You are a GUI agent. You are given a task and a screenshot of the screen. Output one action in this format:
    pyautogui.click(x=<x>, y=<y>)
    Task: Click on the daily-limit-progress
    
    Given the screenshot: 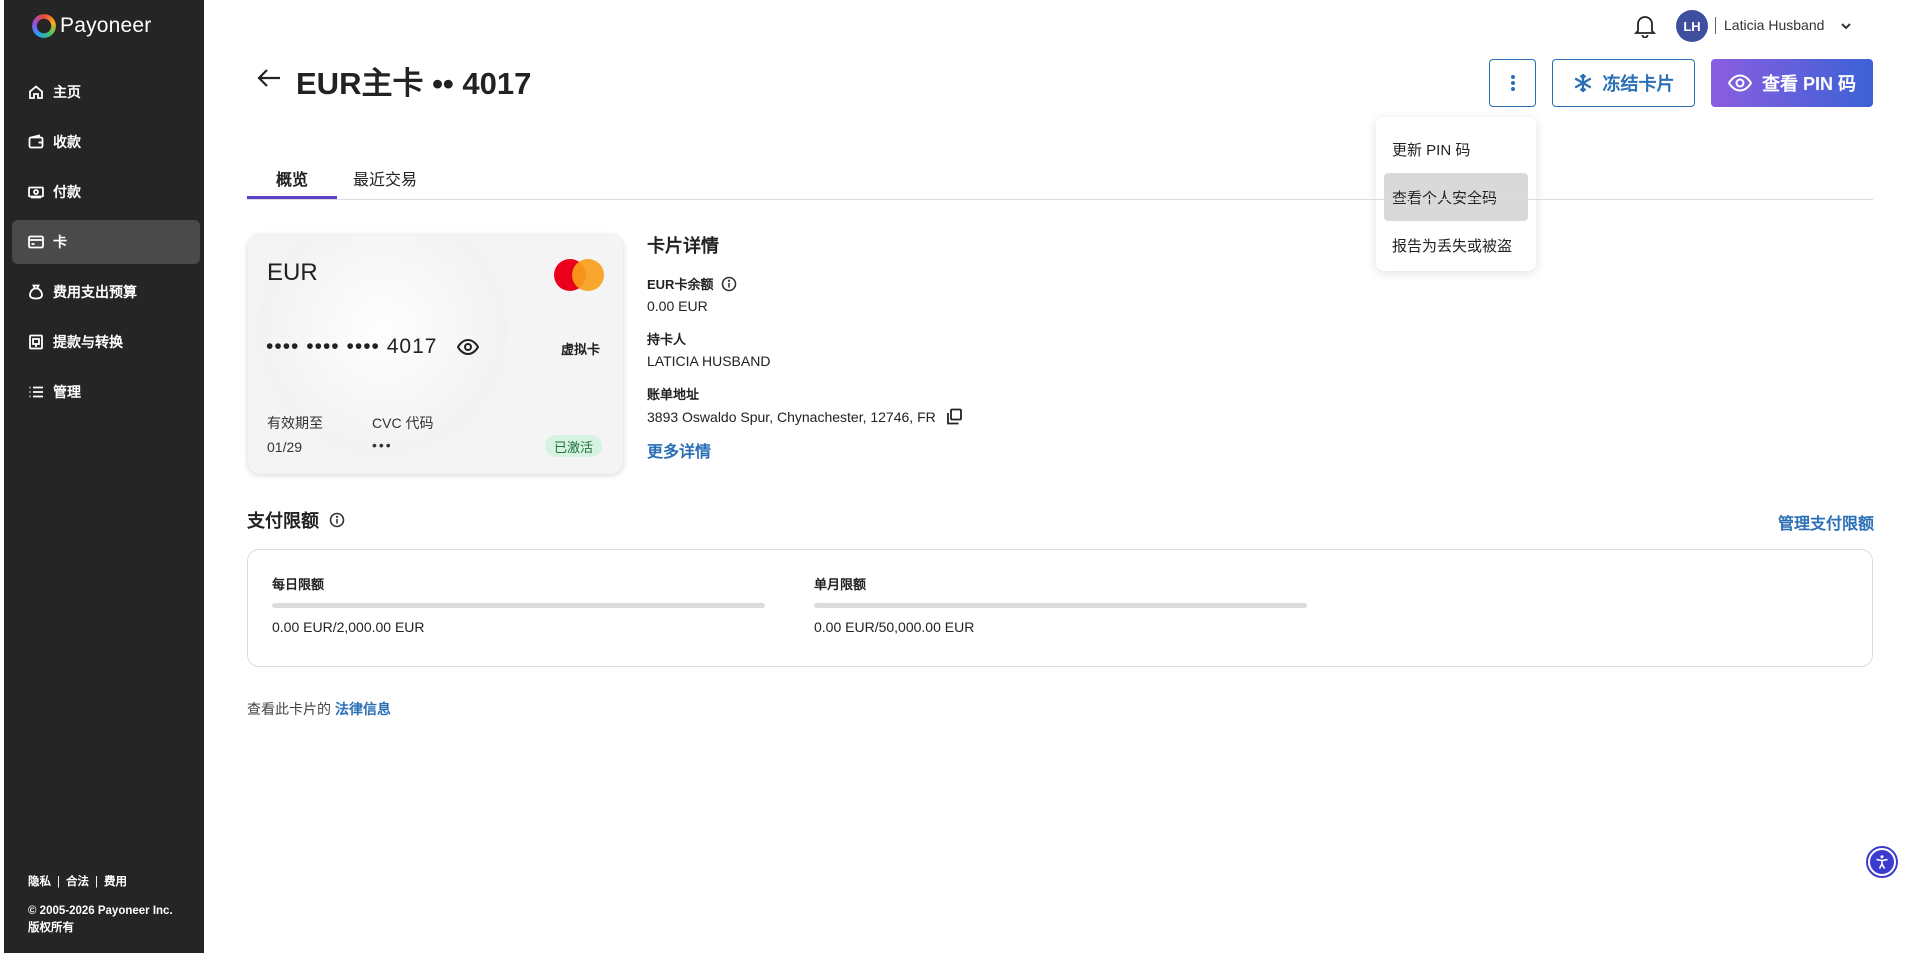 What is the action you would take?
    pyautogui.click(x=518, y=605)
    